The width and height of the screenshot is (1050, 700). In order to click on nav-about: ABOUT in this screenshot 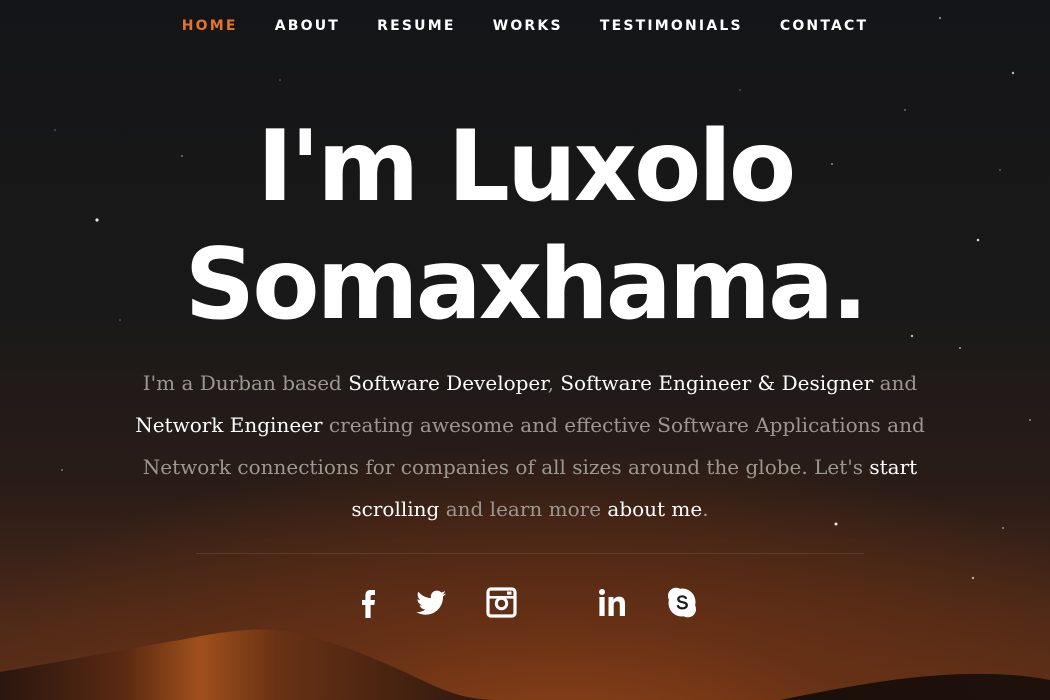, I will do `click(307, 26)`.